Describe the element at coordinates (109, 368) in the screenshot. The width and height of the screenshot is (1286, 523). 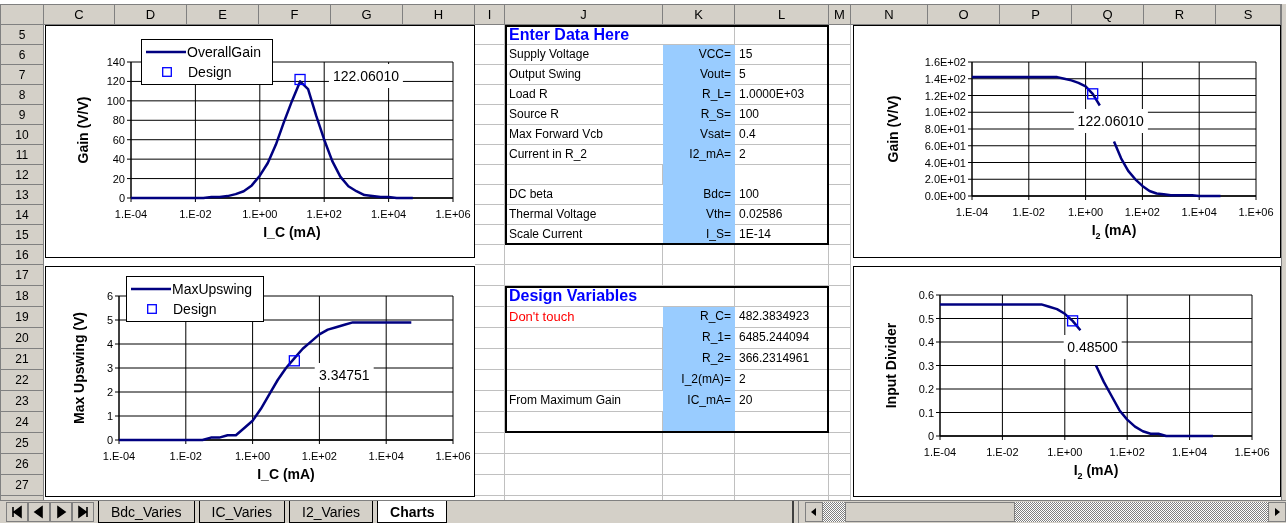
I see `tick-label: 3` at that location.